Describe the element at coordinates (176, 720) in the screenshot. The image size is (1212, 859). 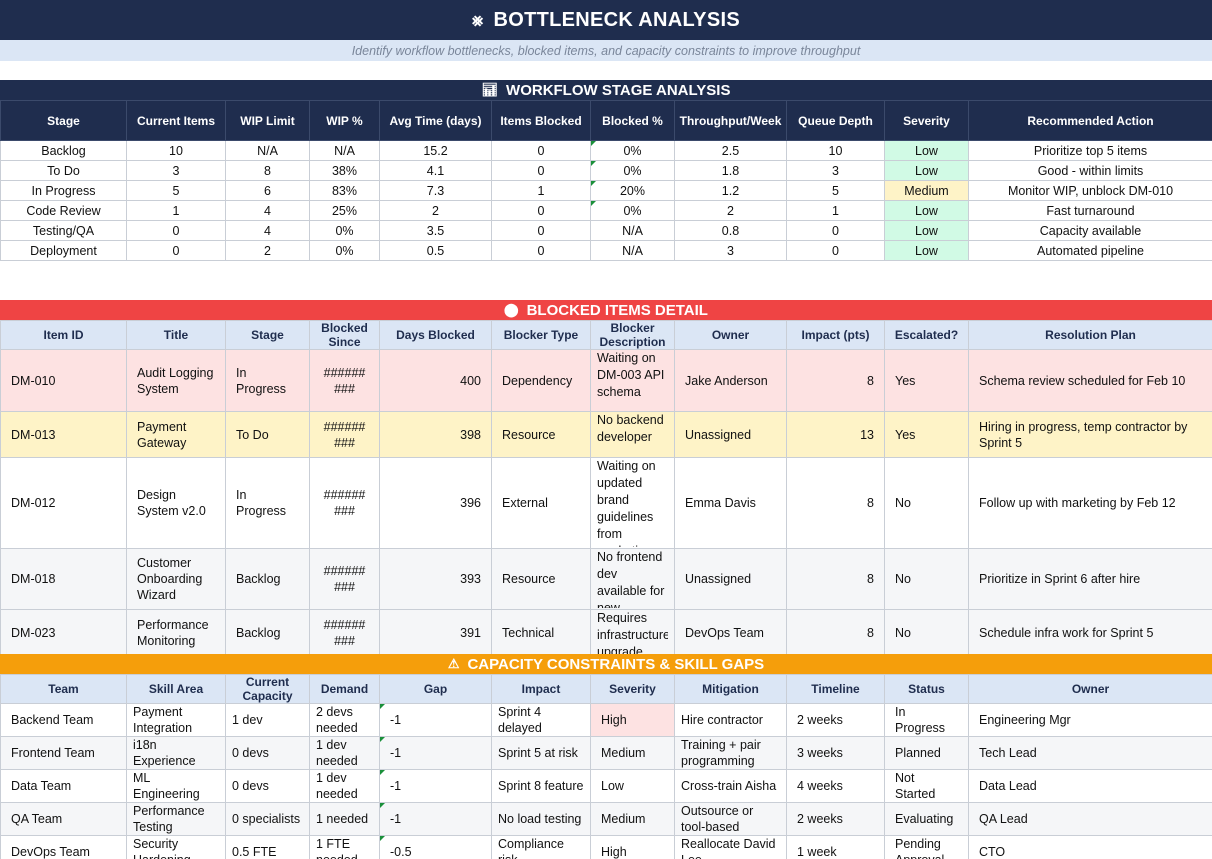
I see `table-cell: Payment Integration` at that location.